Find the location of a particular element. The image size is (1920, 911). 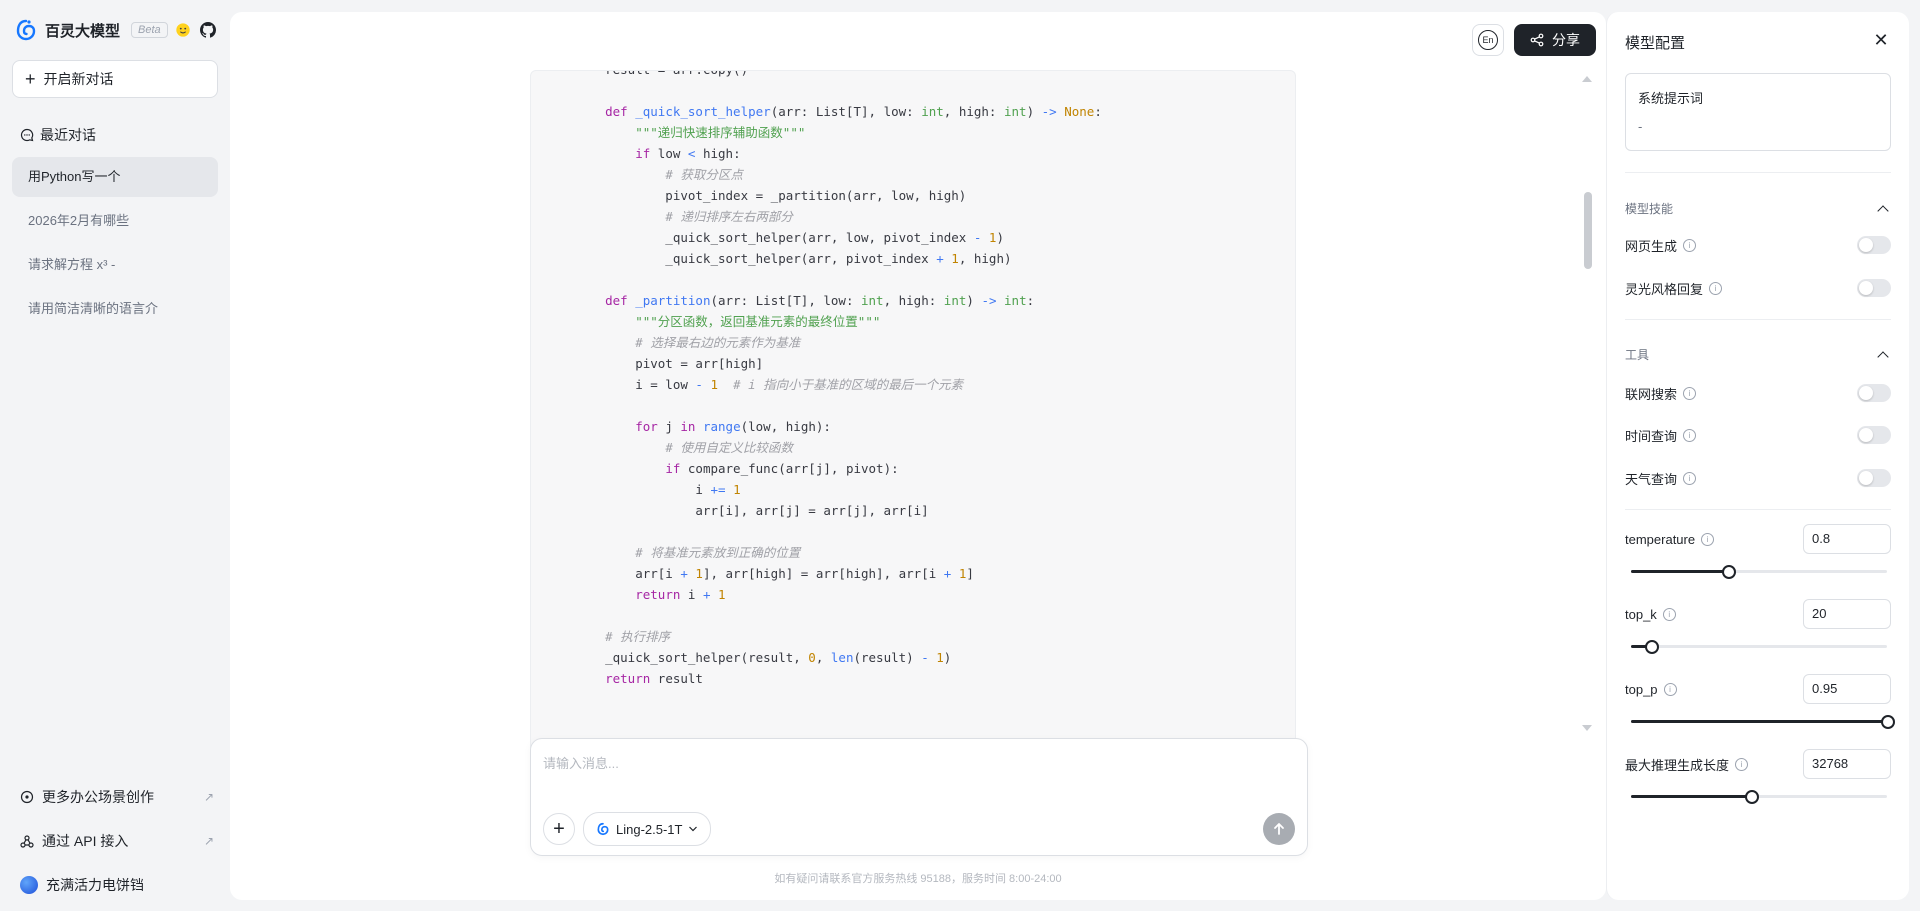

github-icon is located at coordinates (208, 30).